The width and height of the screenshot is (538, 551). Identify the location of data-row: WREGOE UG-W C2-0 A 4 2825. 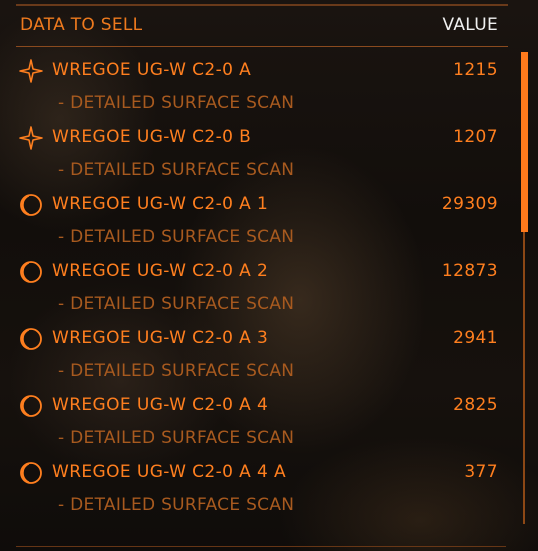
(261, 406).